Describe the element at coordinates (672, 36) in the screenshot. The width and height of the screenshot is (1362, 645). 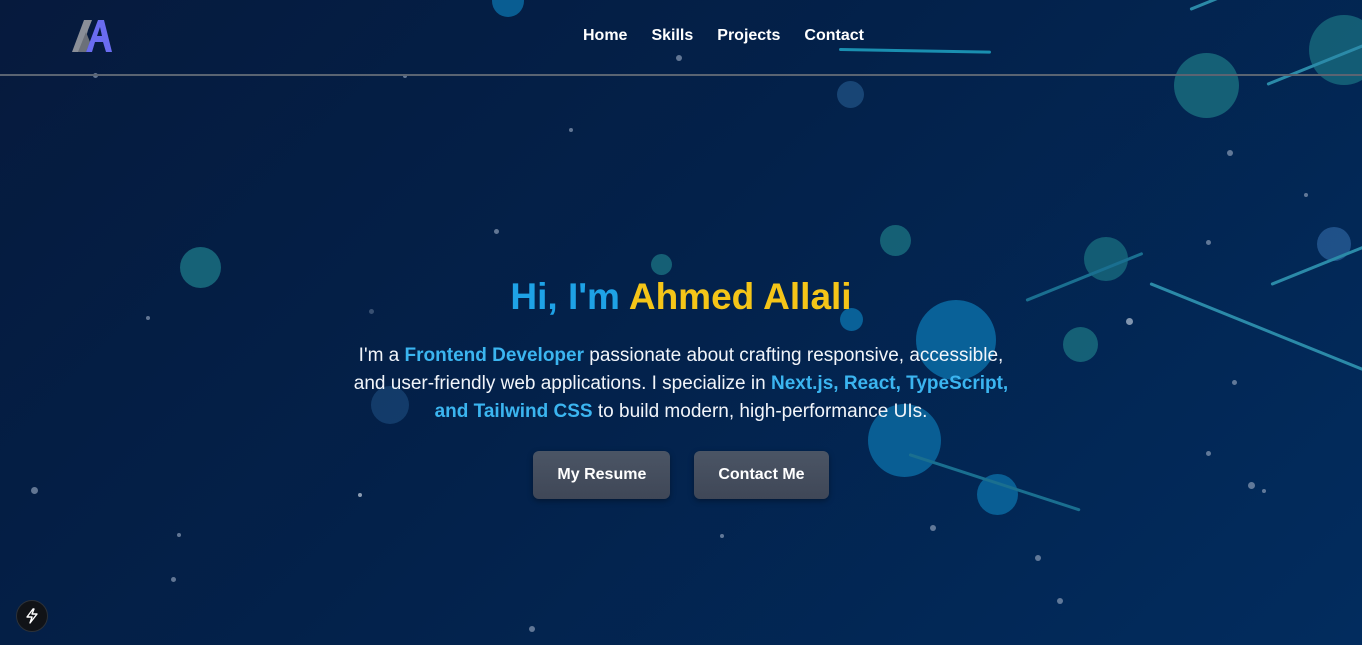
I see `nav-link-skills: Skills` at that location.